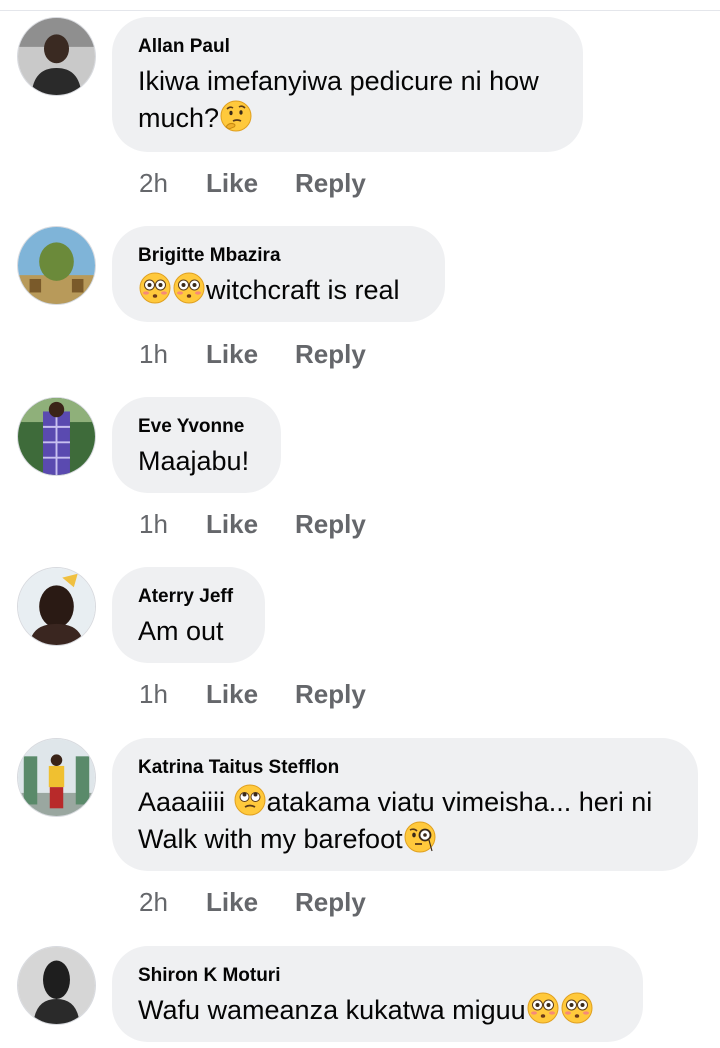 The width and height of the screenshot is (720, 1048). I want to click on comment-text-part: much?, so click(179, 118).